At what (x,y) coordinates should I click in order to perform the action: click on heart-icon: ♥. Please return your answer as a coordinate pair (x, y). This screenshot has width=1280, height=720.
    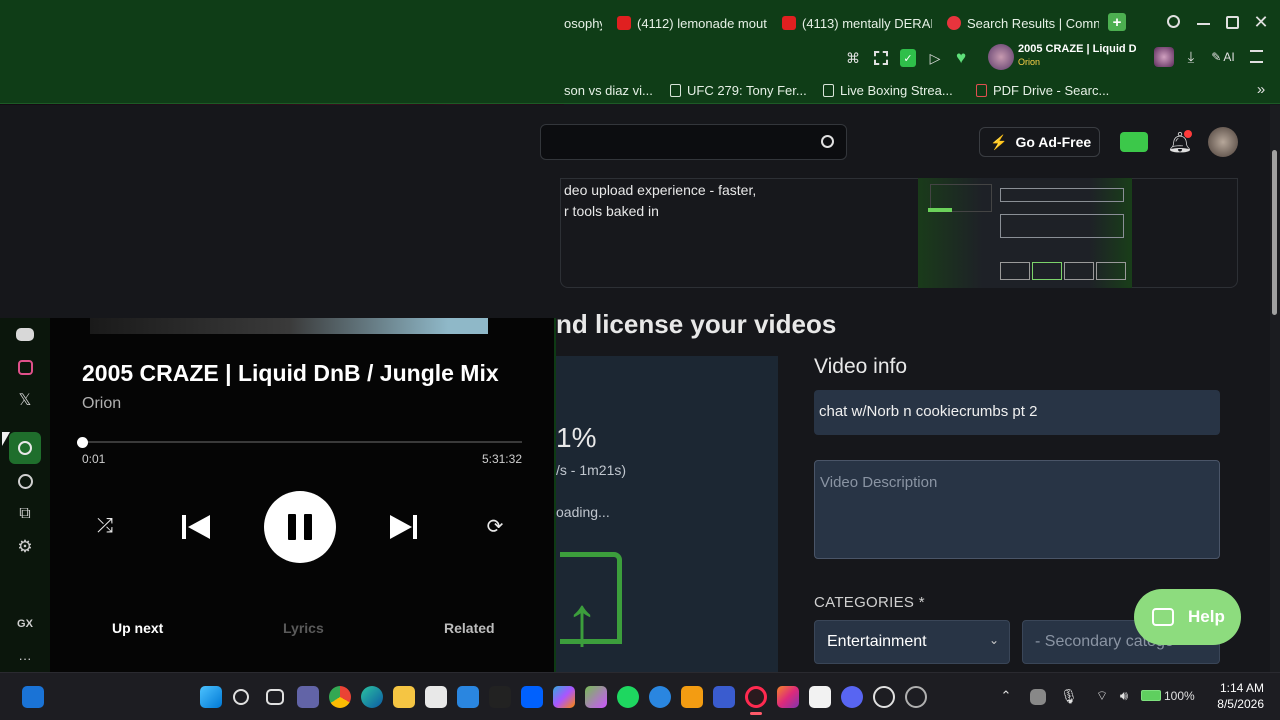
    Looking at the image, I should click on (961, 58).